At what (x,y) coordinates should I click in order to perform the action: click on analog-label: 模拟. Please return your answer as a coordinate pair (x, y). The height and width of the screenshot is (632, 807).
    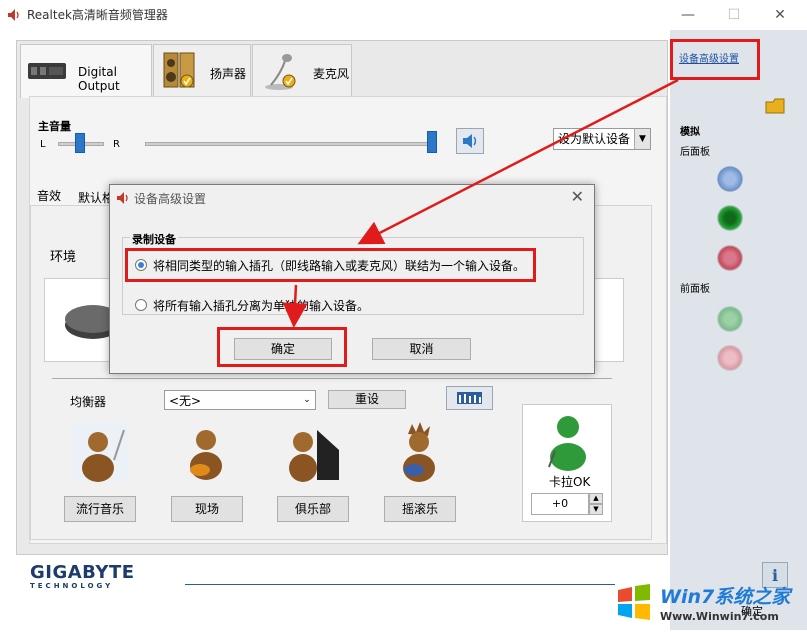
    Looking at the image, I should click on (690, 132).